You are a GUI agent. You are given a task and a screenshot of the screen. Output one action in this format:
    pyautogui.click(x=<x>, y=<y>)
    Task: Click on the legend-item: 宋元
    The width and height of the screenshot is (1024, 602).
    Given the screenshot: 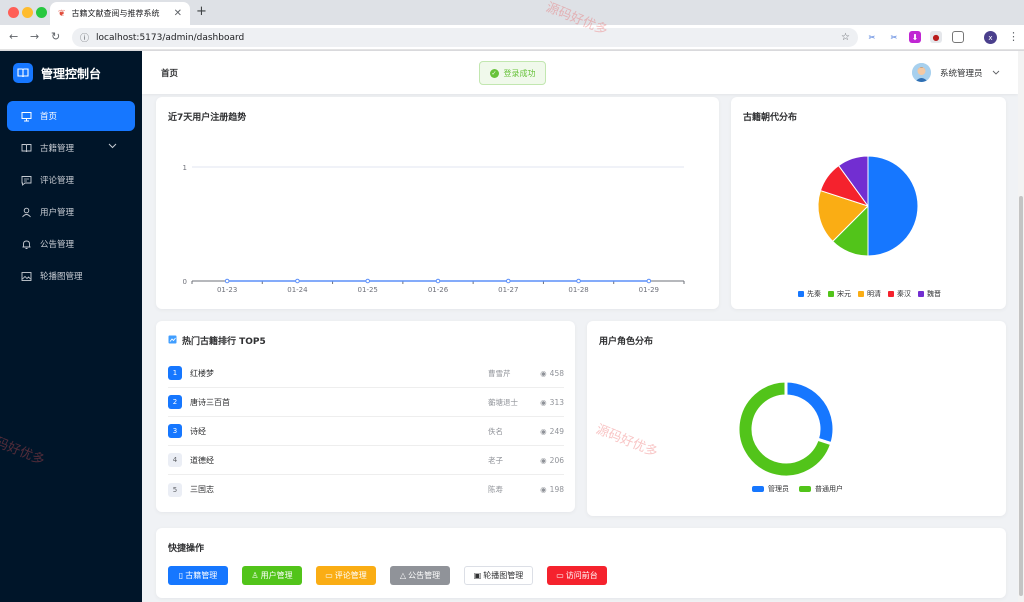 What is the action you would take?
    pyautogui.click(x=839, y=294)
    